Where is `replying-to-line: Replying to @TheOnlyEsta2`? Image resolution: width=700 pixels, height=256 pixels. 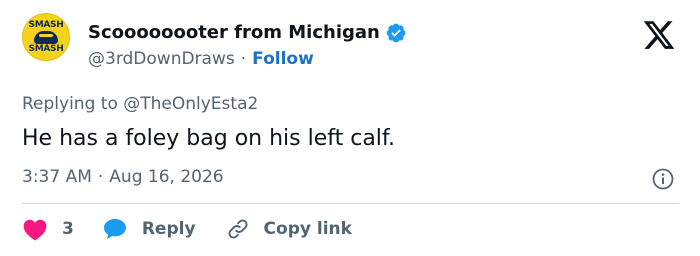 replying-to-line: Replying to @TheOnlyEsta2 is located at coordinates (140, 104).